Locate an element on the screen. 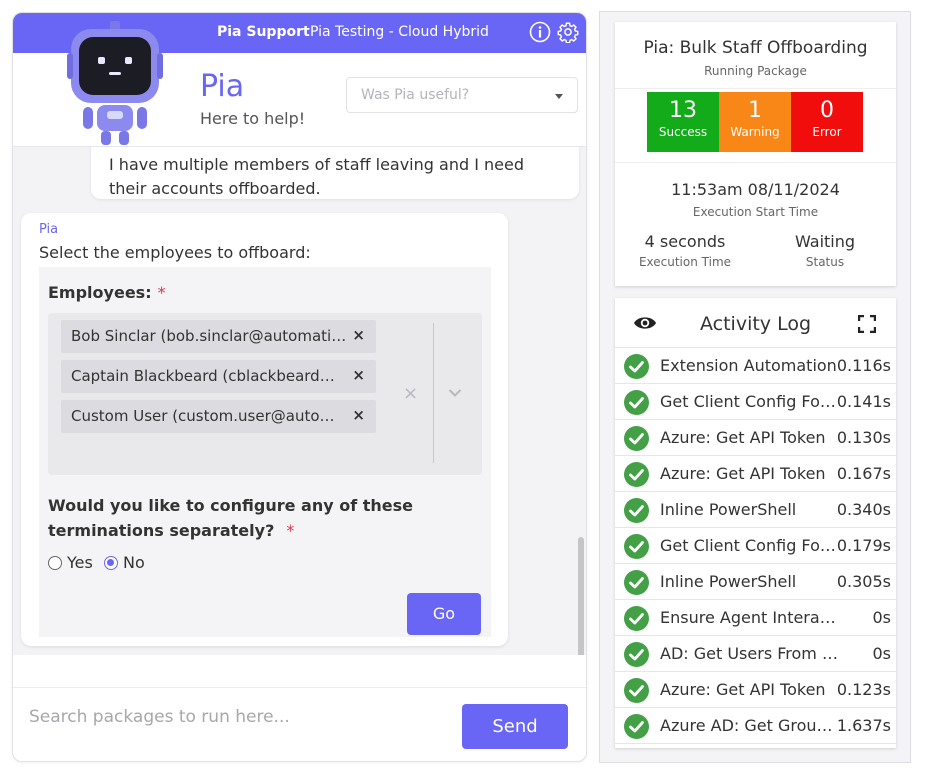 This screenshot has height=774, width=934. execution-time-label: Execution Time is located at coordinates (685, 262).